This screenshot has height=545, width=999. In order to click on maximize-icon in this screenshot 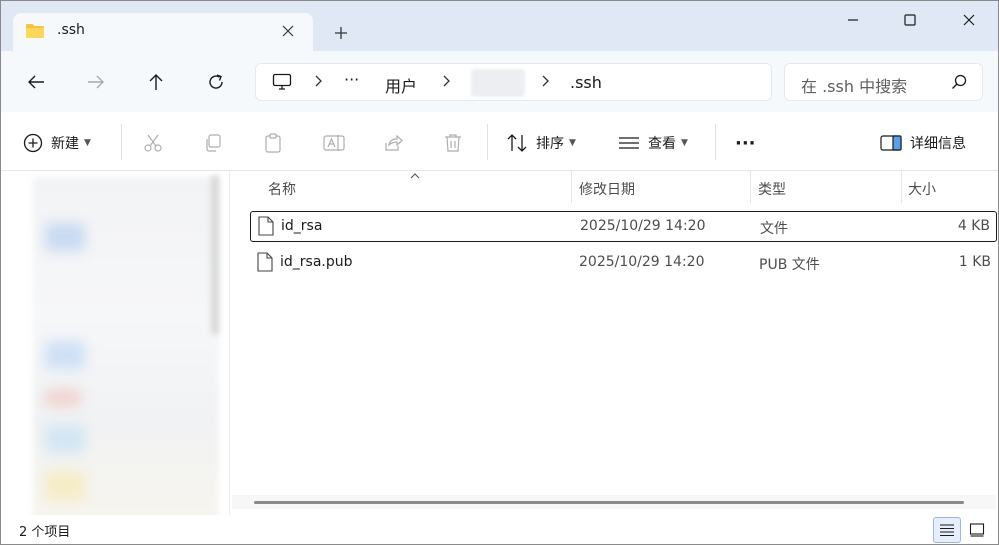, I will do `click(910, 20)`.